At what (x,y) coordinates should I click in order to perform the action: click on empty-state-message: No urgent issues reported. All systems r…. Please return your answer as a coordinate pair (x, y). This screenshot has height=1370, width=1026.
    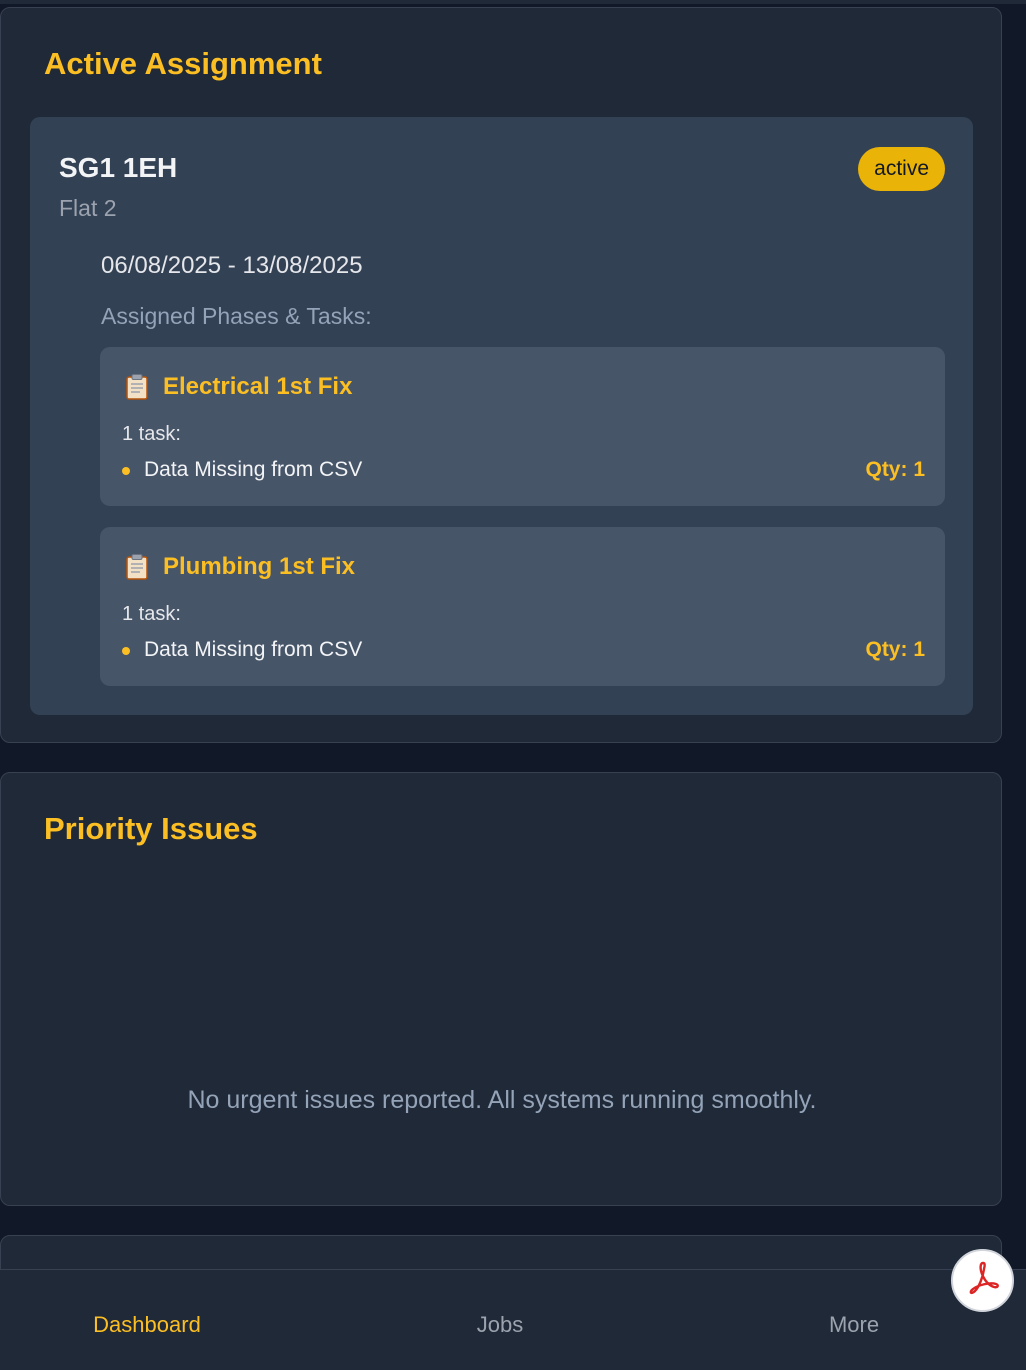
    Looking at the image, I should click on (502, 1100).